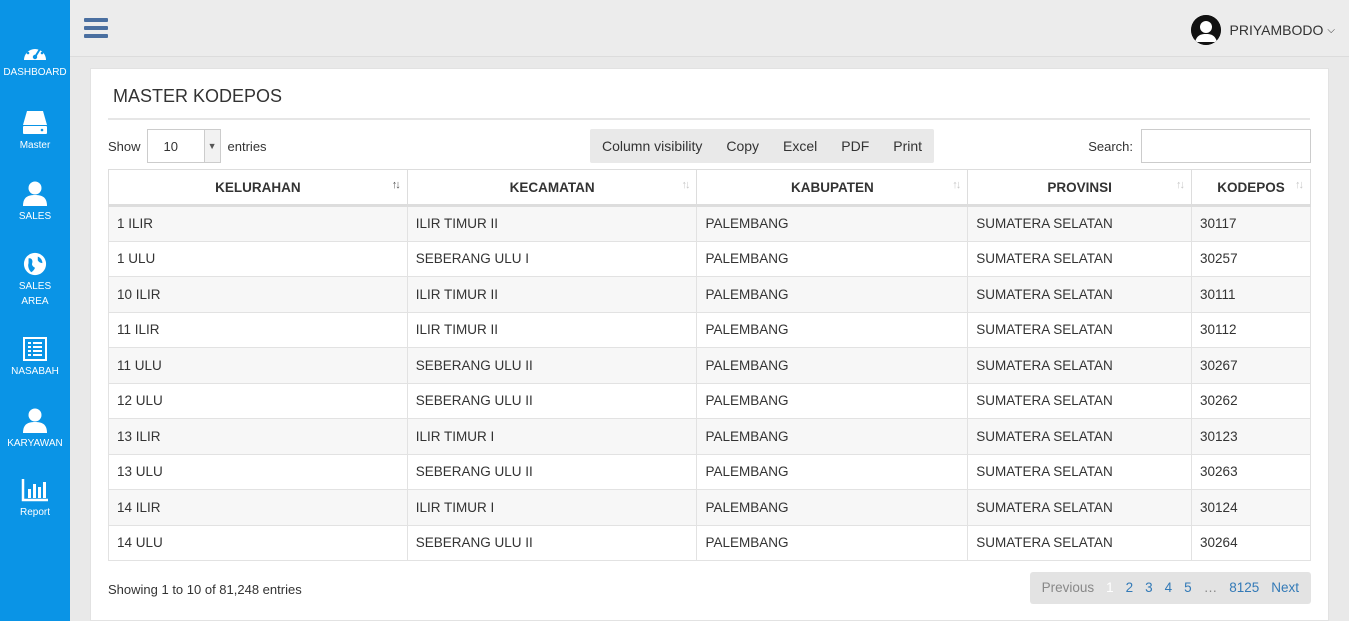  Describe the element at coordinates (35, 443) in the screenshot. I see `sidebar-item-label: KARYAWAN` at that location.